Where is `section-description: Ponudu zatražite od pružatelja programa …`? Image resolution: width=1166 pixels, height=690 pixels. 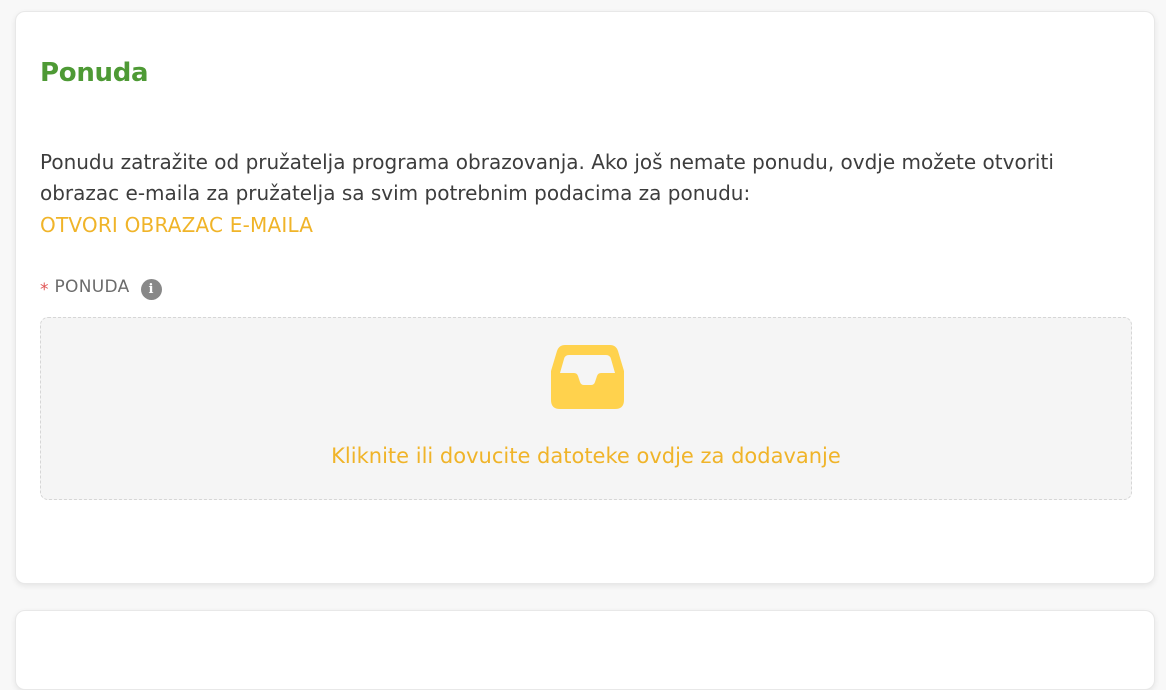 section-description: Ponudu zatražite od pružatelja programa … is located at coordinates (547, 177).